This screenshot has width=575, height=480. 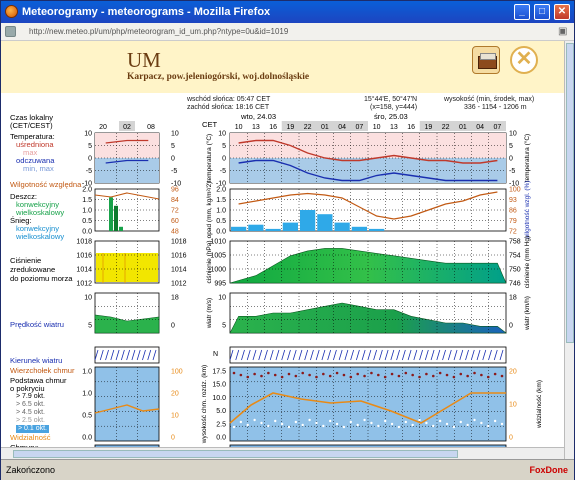 I want to click on pressure-label-2: zredukowane, so click(x=33, y=269).